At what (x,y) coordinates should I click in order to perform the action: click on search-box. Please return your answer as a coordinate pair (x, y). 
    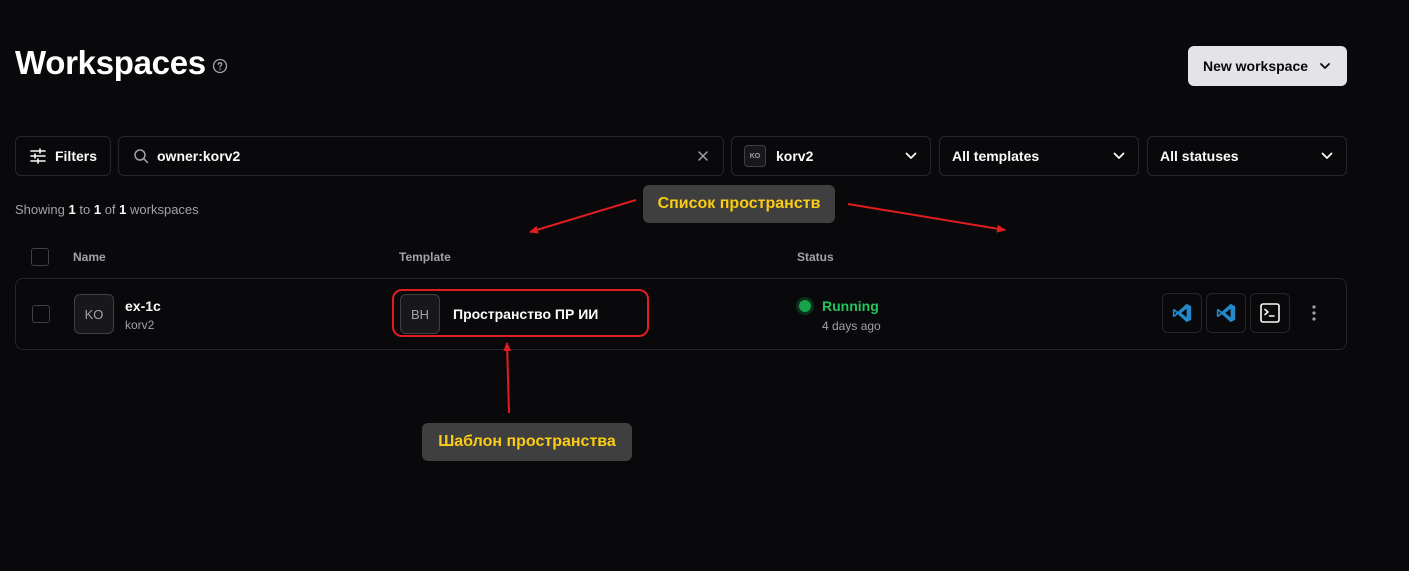
    Looking at the image, I should click on (421, 156).